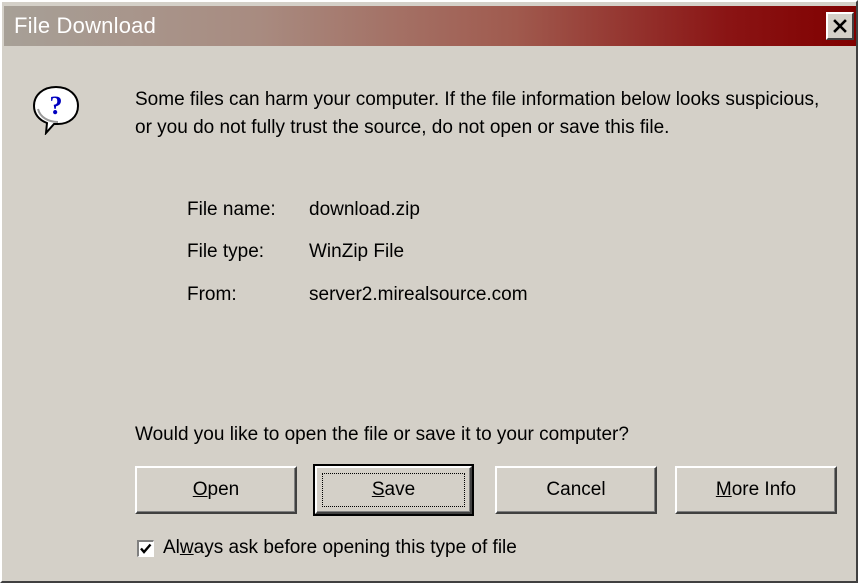 Image resolution: width=858 pixels, height=583 pixels. I want to click on file-type-value: WinZip File, so click(357, 251).